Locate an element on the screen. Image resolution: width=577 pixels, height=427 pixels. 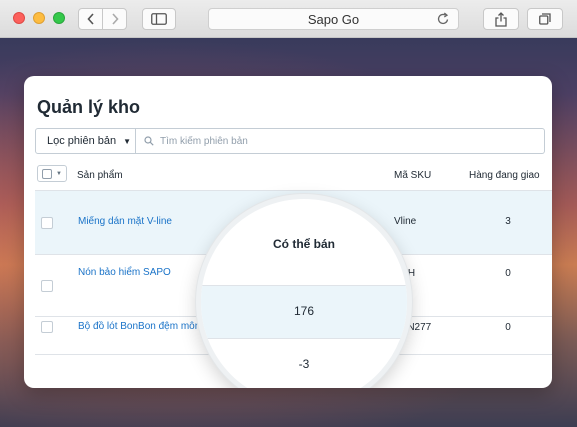
reload-button is located at coordinates (443, 20).